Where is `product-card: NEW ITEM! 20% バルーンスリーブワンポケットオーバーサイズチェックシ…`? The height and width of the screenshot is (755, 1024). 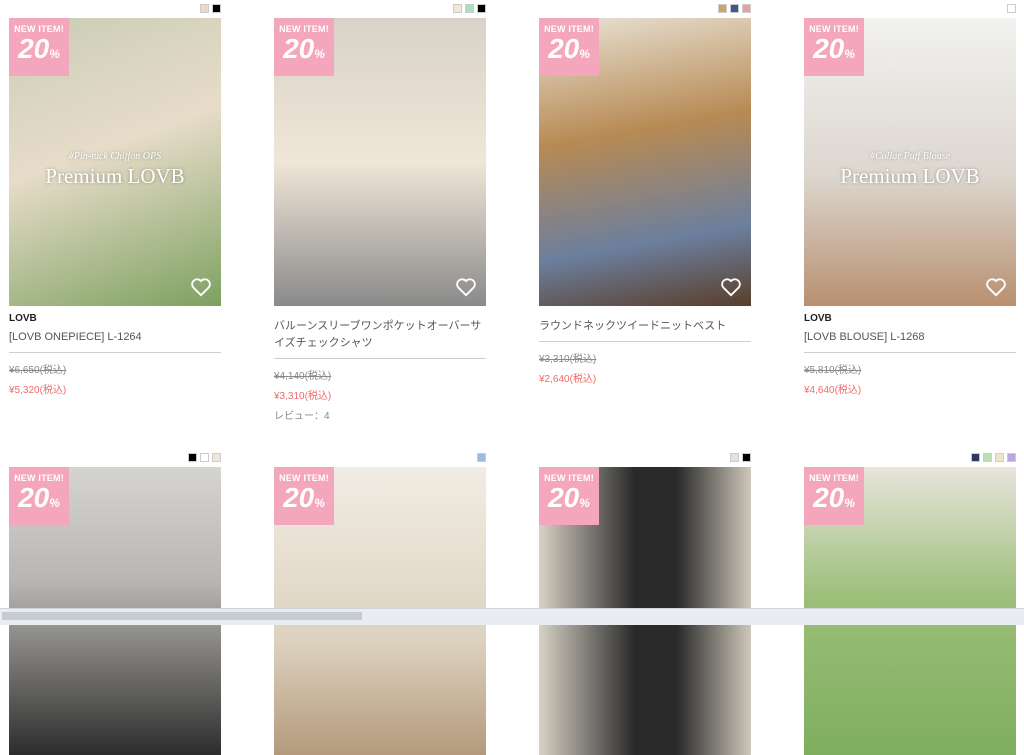 product-card: NEW ITEM! 20% バルーンスリーブワンポケットオーバーサイズチェックシ… is located at coordinates (380, 213).